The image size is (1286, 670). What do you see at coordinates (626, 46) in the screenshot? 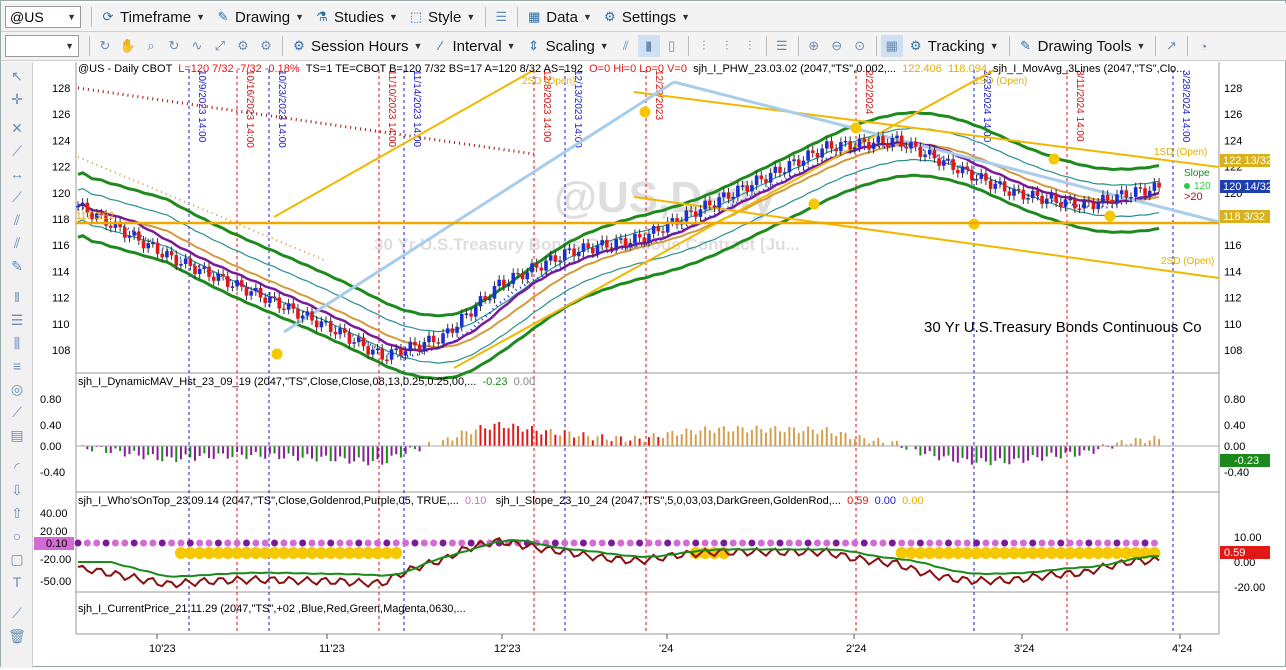
I see `bar-chart-icon: ⫽` at bounding box center [626, 46].